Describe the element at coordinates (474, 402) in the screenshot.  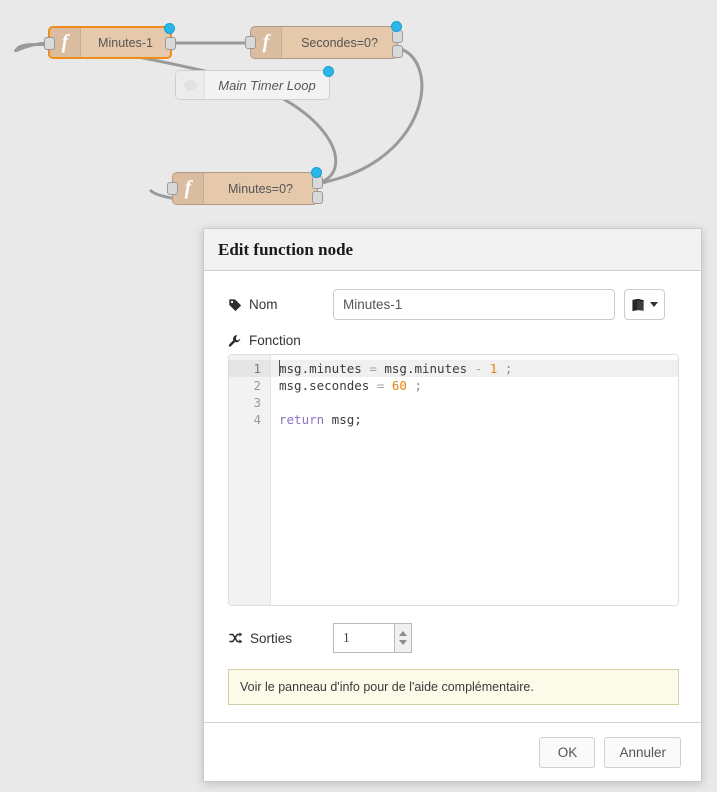
I see `editor-code-line` at that location.